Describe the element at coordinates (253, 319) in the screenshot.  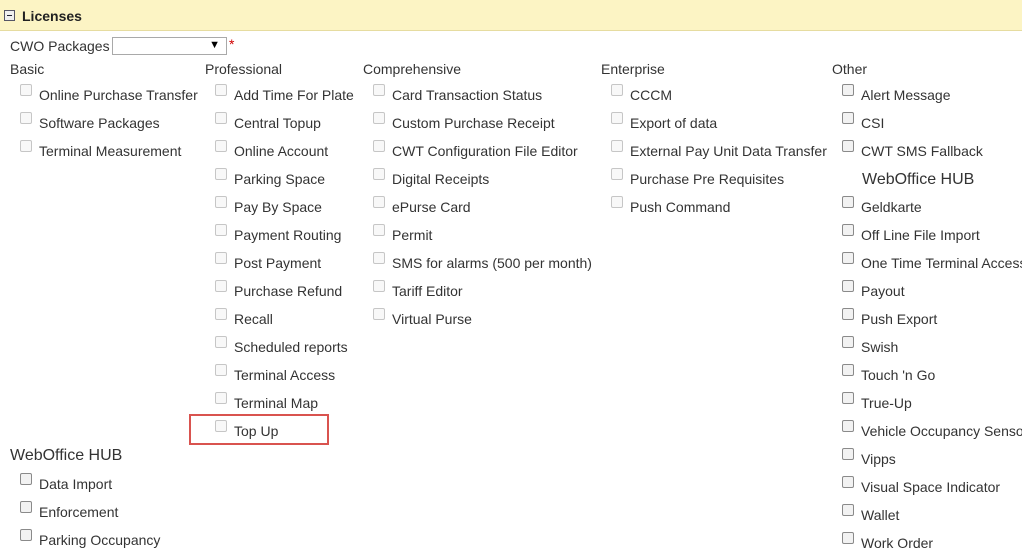
I see `license-label: Recall` at that location.